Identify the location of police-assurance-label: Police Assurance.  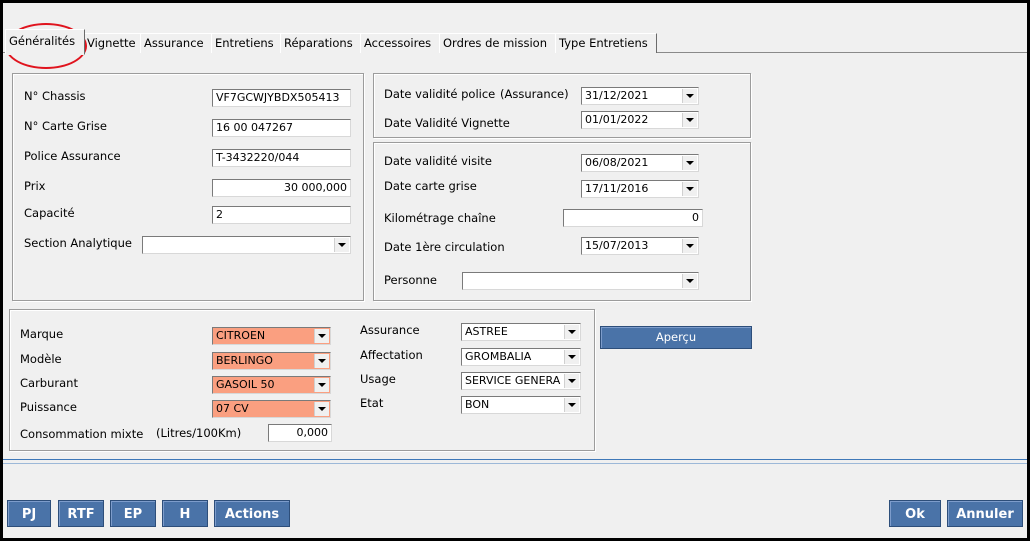
(72, 156).